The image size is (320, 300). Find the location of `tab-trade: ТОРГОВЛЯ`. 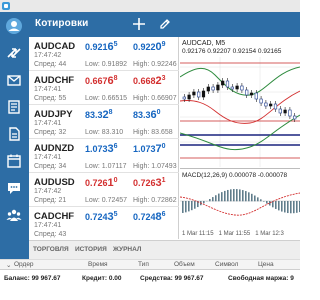

tab-trade: ТОРГОВЛЯ is located at coordinates (51, 249).